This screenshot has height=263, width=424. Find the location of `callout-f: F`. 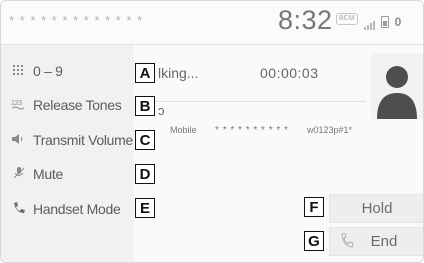

callout-f: F is located at coordinates (314, 207).